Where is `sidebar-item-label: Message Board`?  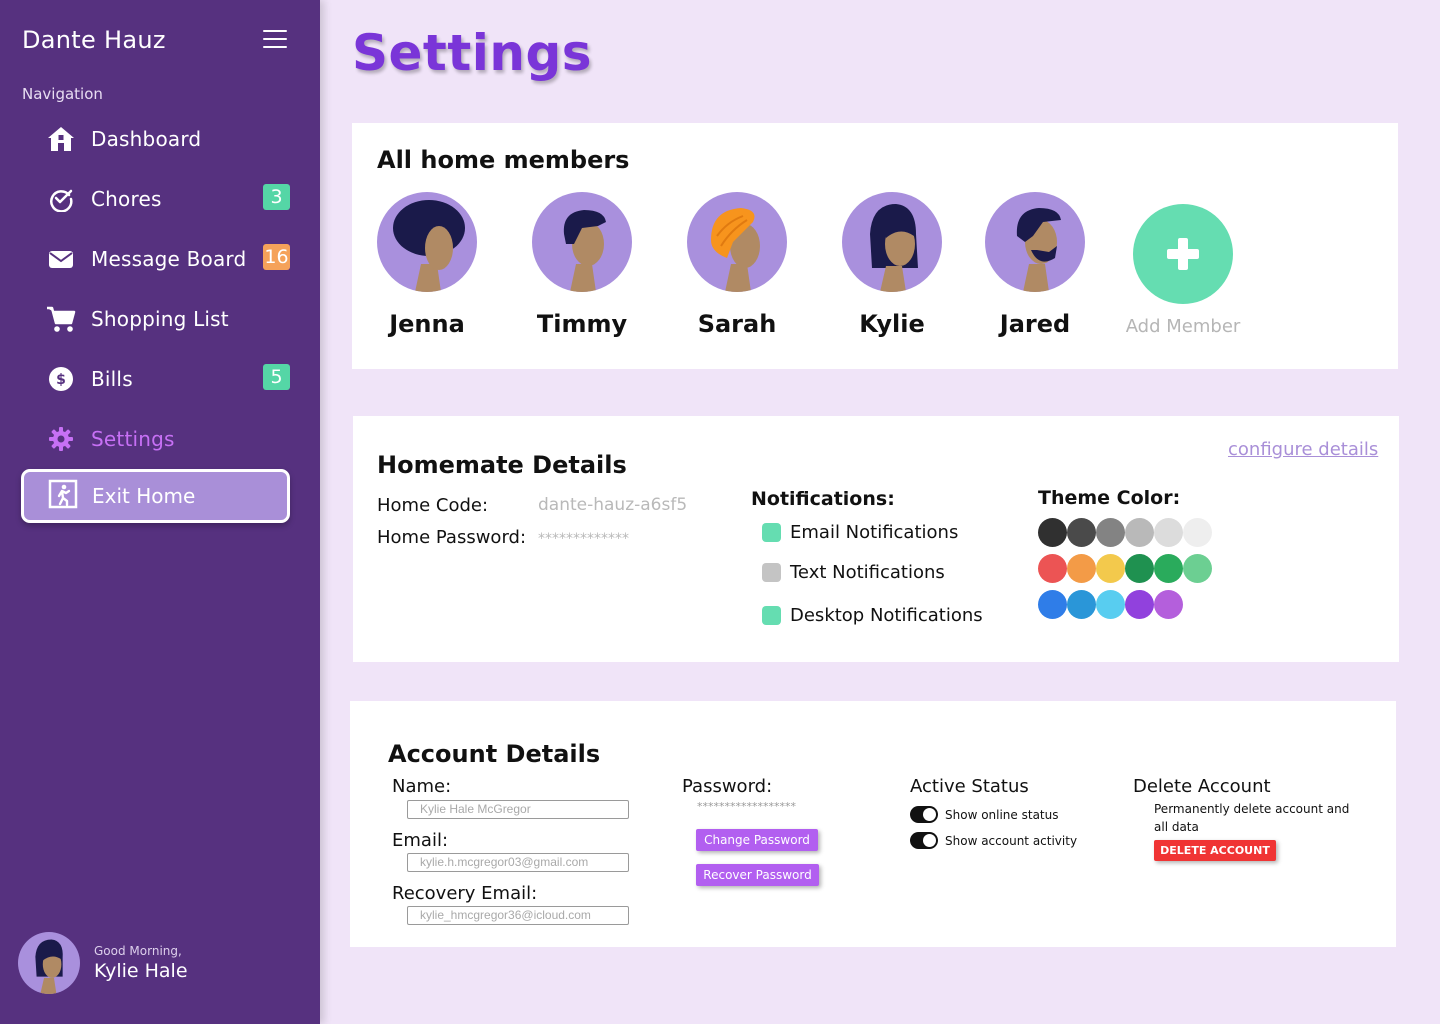 sidebar-item-label: Message Board is located at coordinates (169, 259).